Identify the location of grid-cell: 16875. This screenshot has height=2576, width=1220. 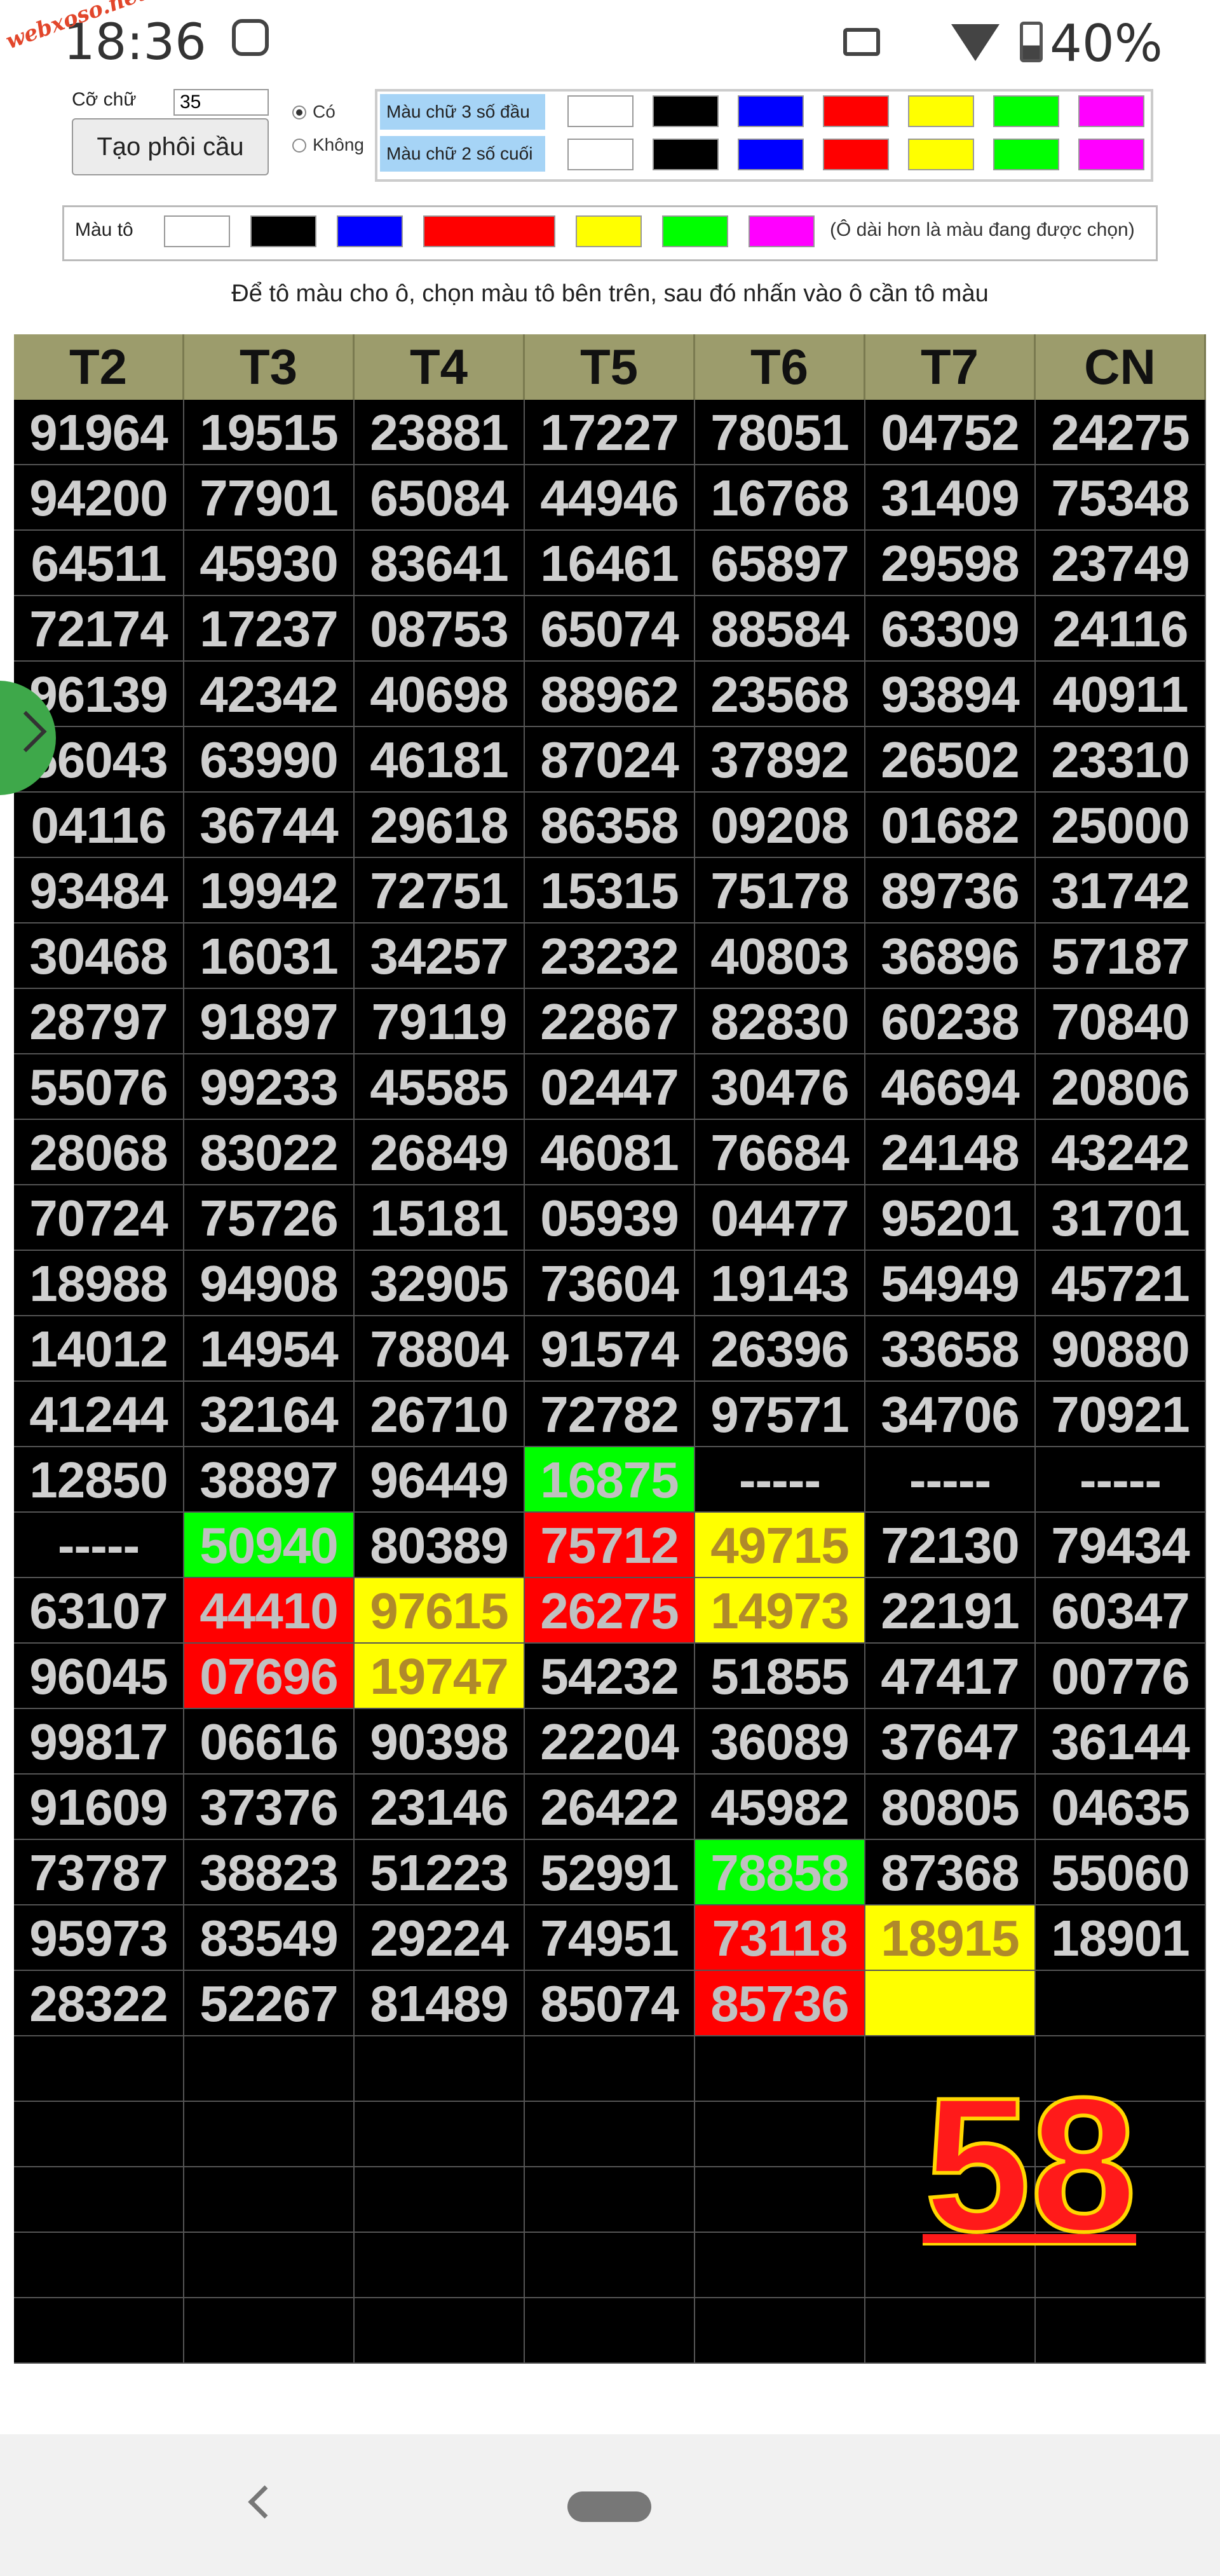
(610, 1480).